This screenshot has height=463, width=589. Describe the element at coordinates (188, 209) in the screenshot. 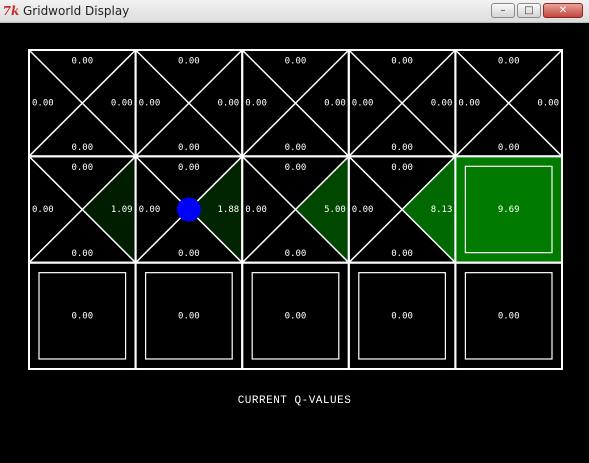

I see `agent-marker` at that location.